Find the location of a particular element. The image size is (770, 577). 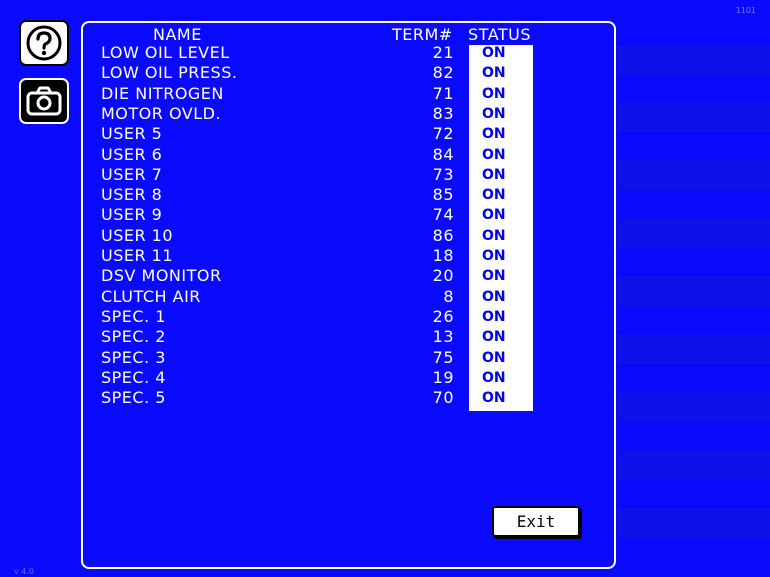

row-name: USER 5 is located at coordinates (132, 134).